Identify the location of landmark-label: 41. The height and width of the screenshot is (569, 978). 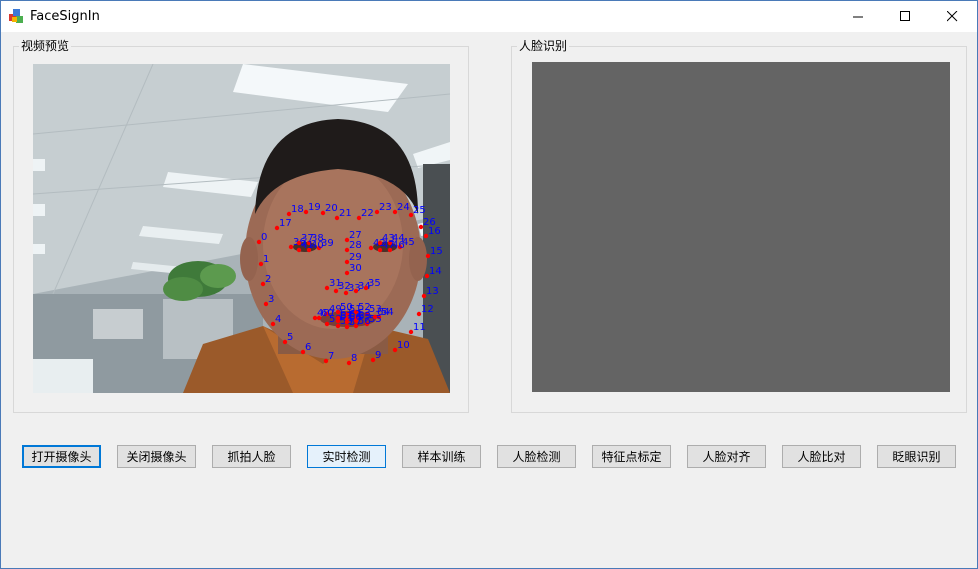
(307, 245).